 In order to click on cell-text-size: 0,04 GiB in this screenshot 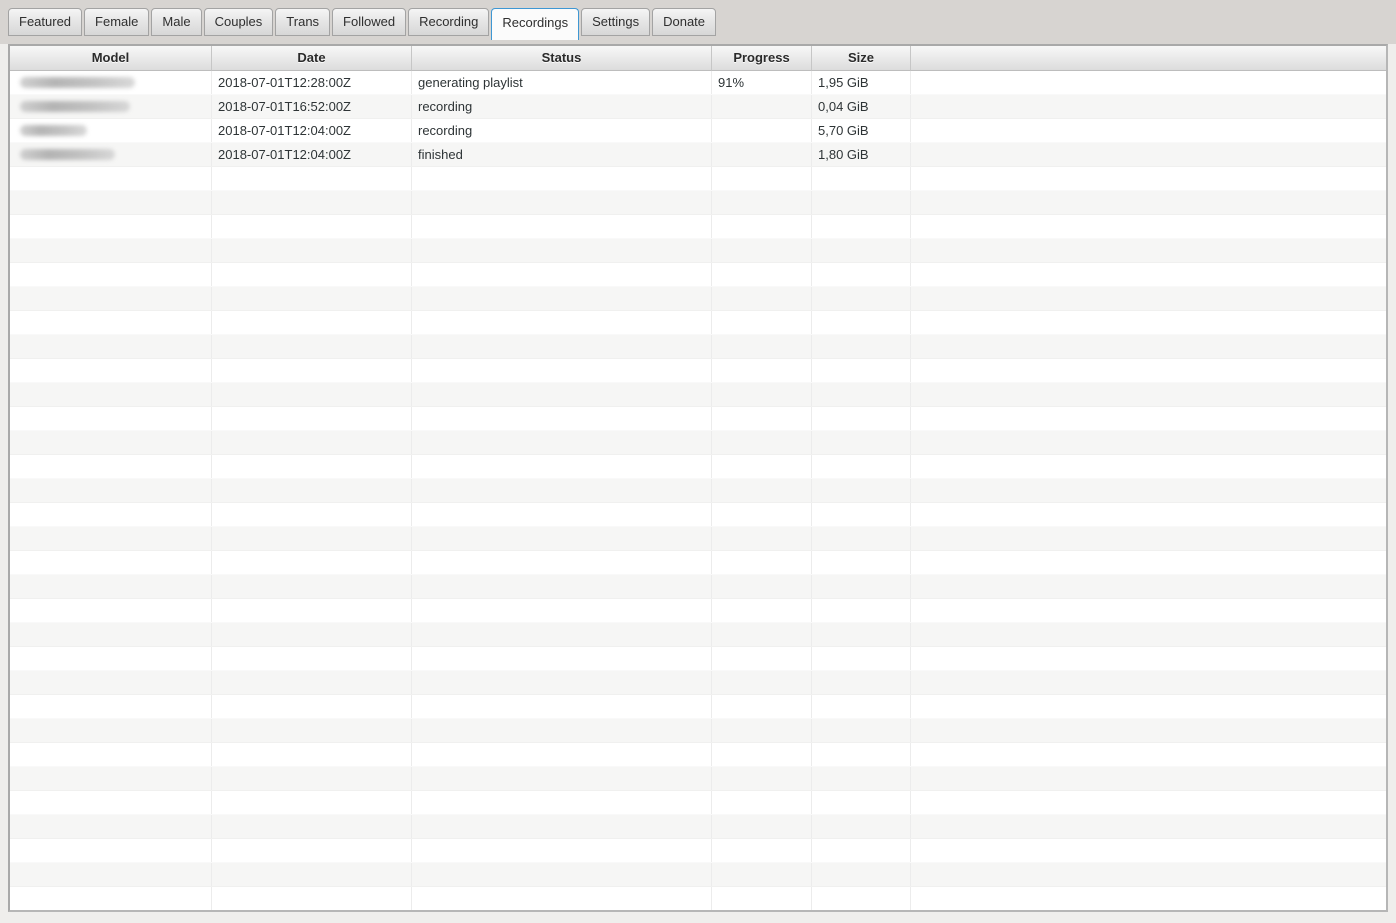, I will do `click(843, 106)`.